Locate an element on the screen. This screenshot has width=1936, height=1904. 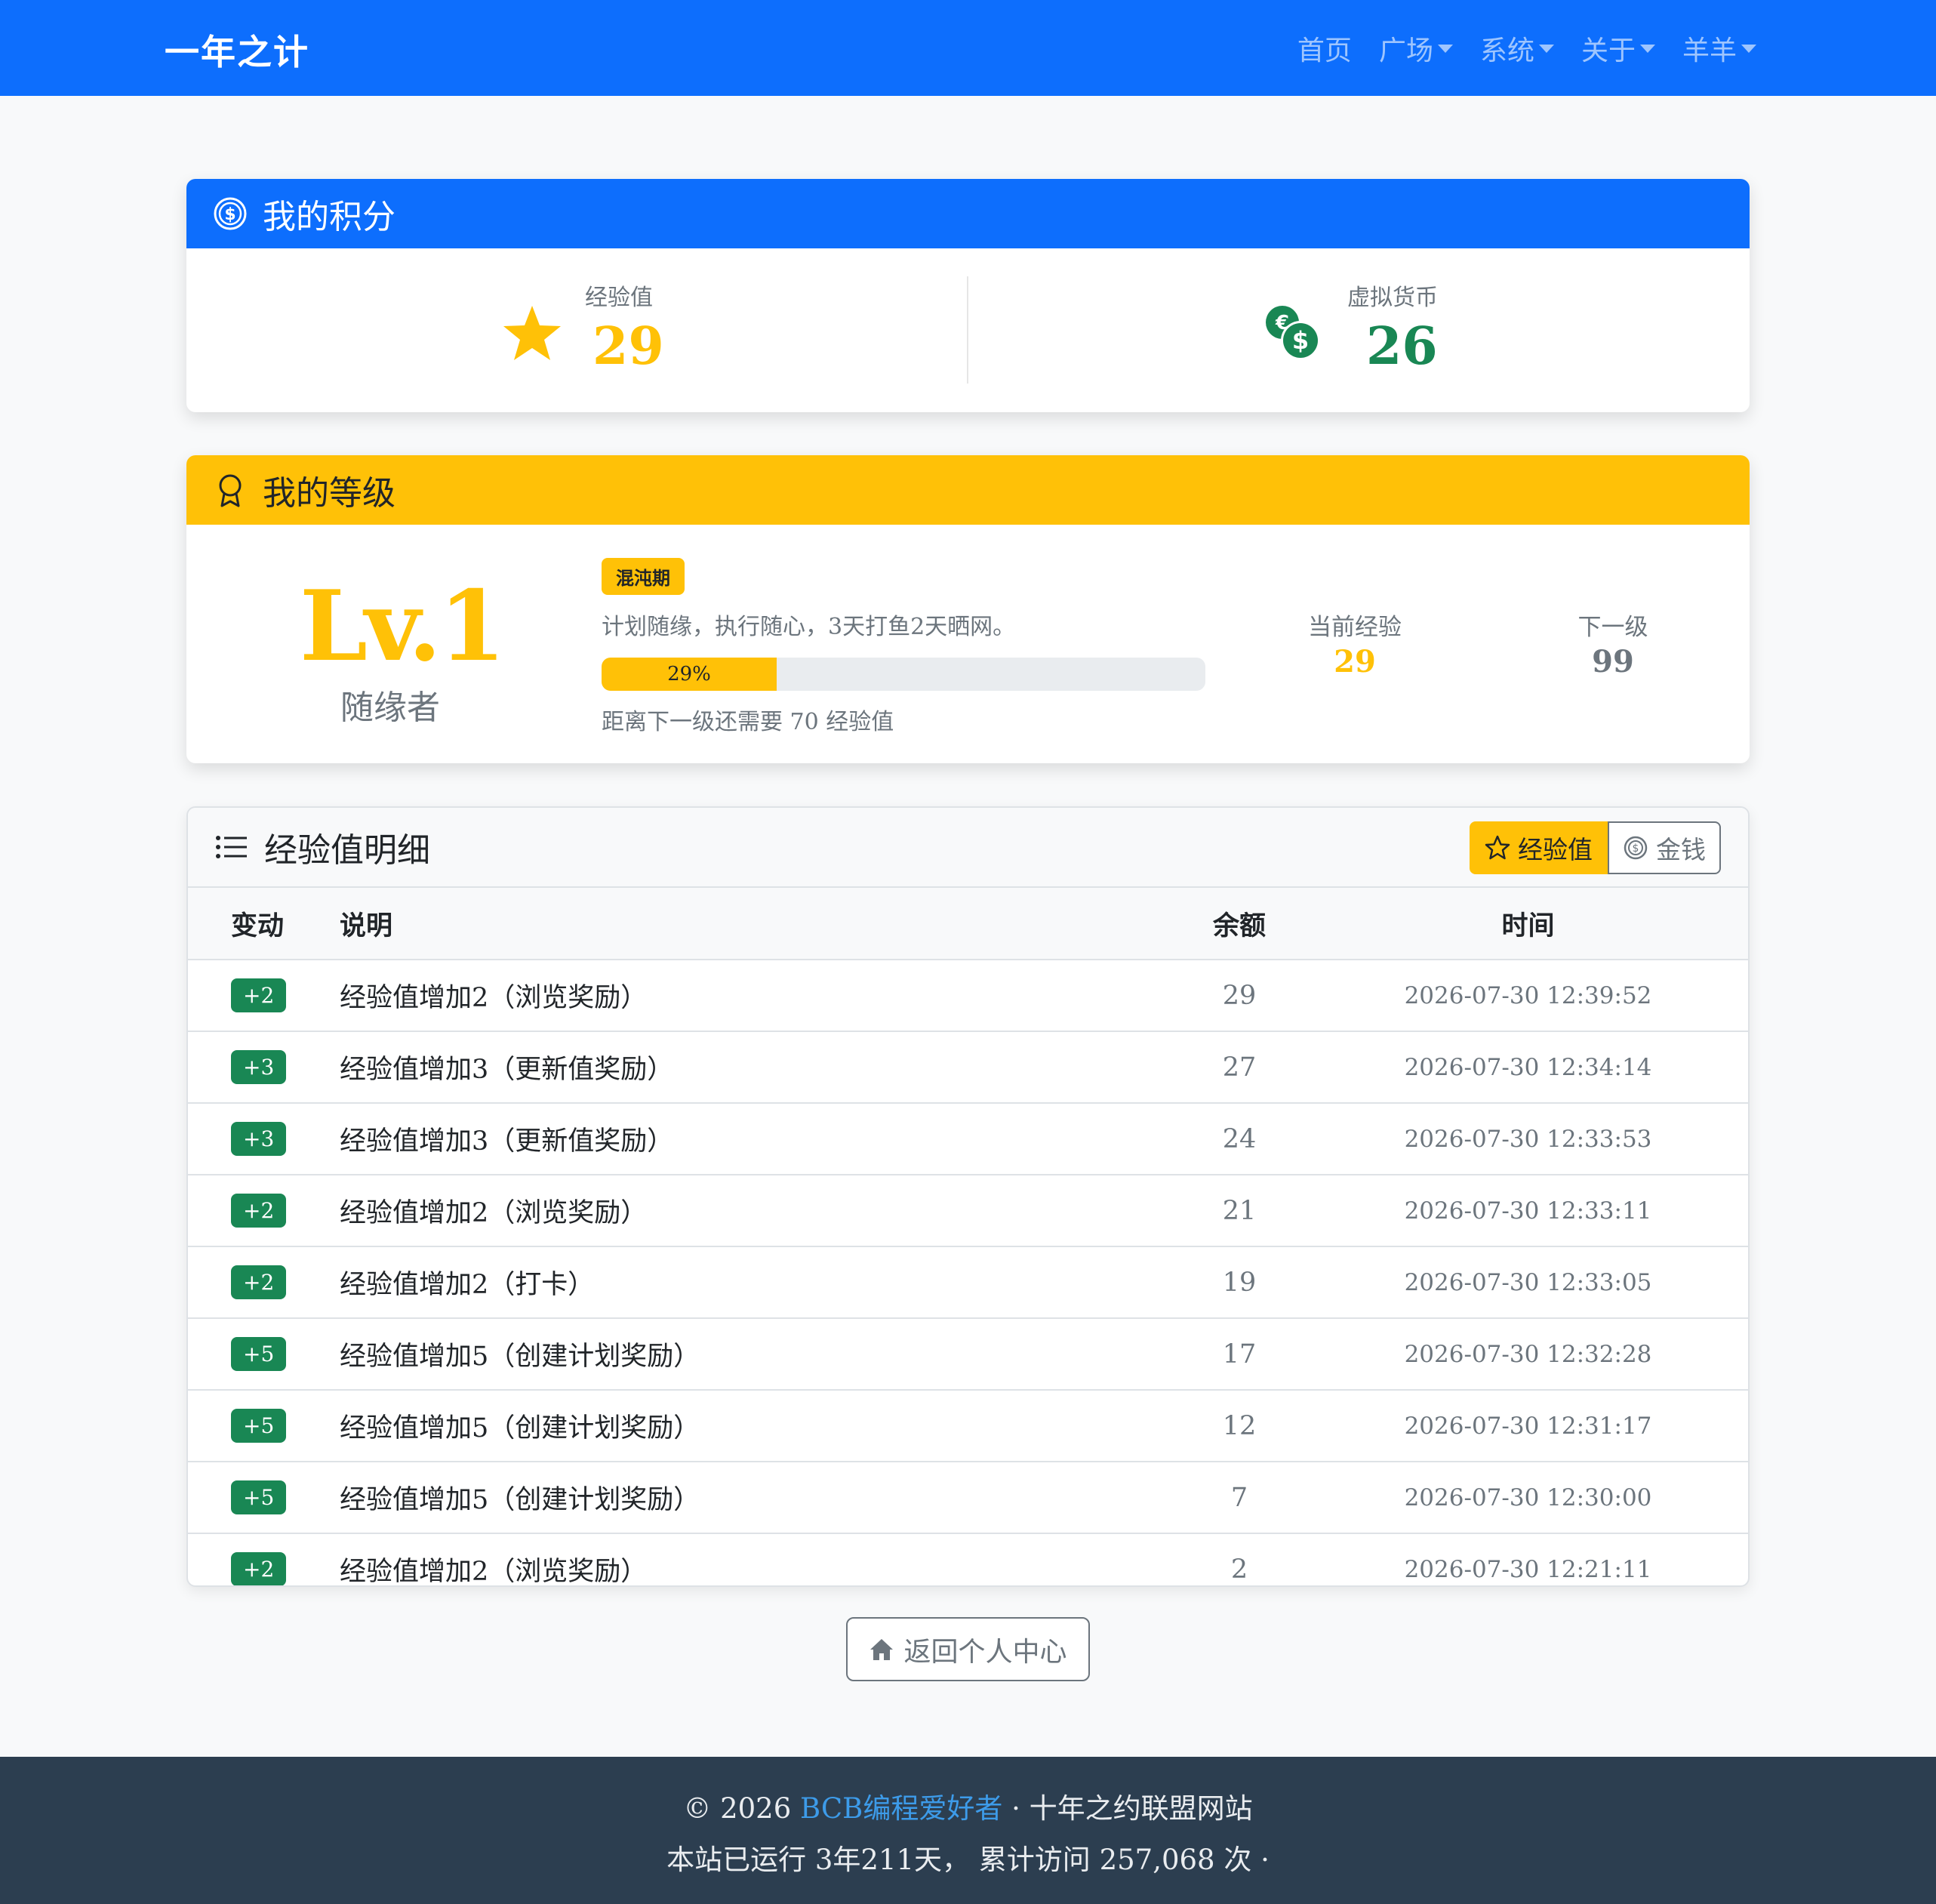
nav-item-about: 关于 is located at coordinates (1618, 48).